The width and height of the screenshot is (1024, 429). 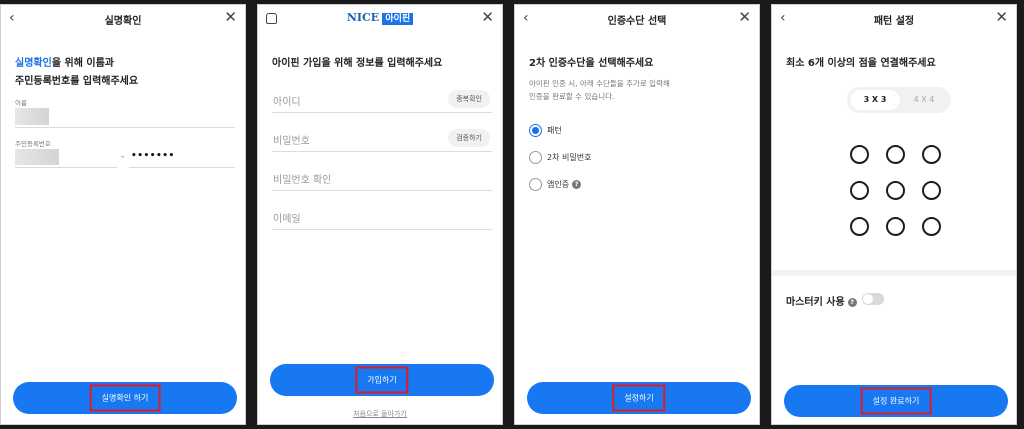 What do you see at coordinates (32, 116) in the screenshot?
I see `name-input-masked` at bounding box center [32, 116].